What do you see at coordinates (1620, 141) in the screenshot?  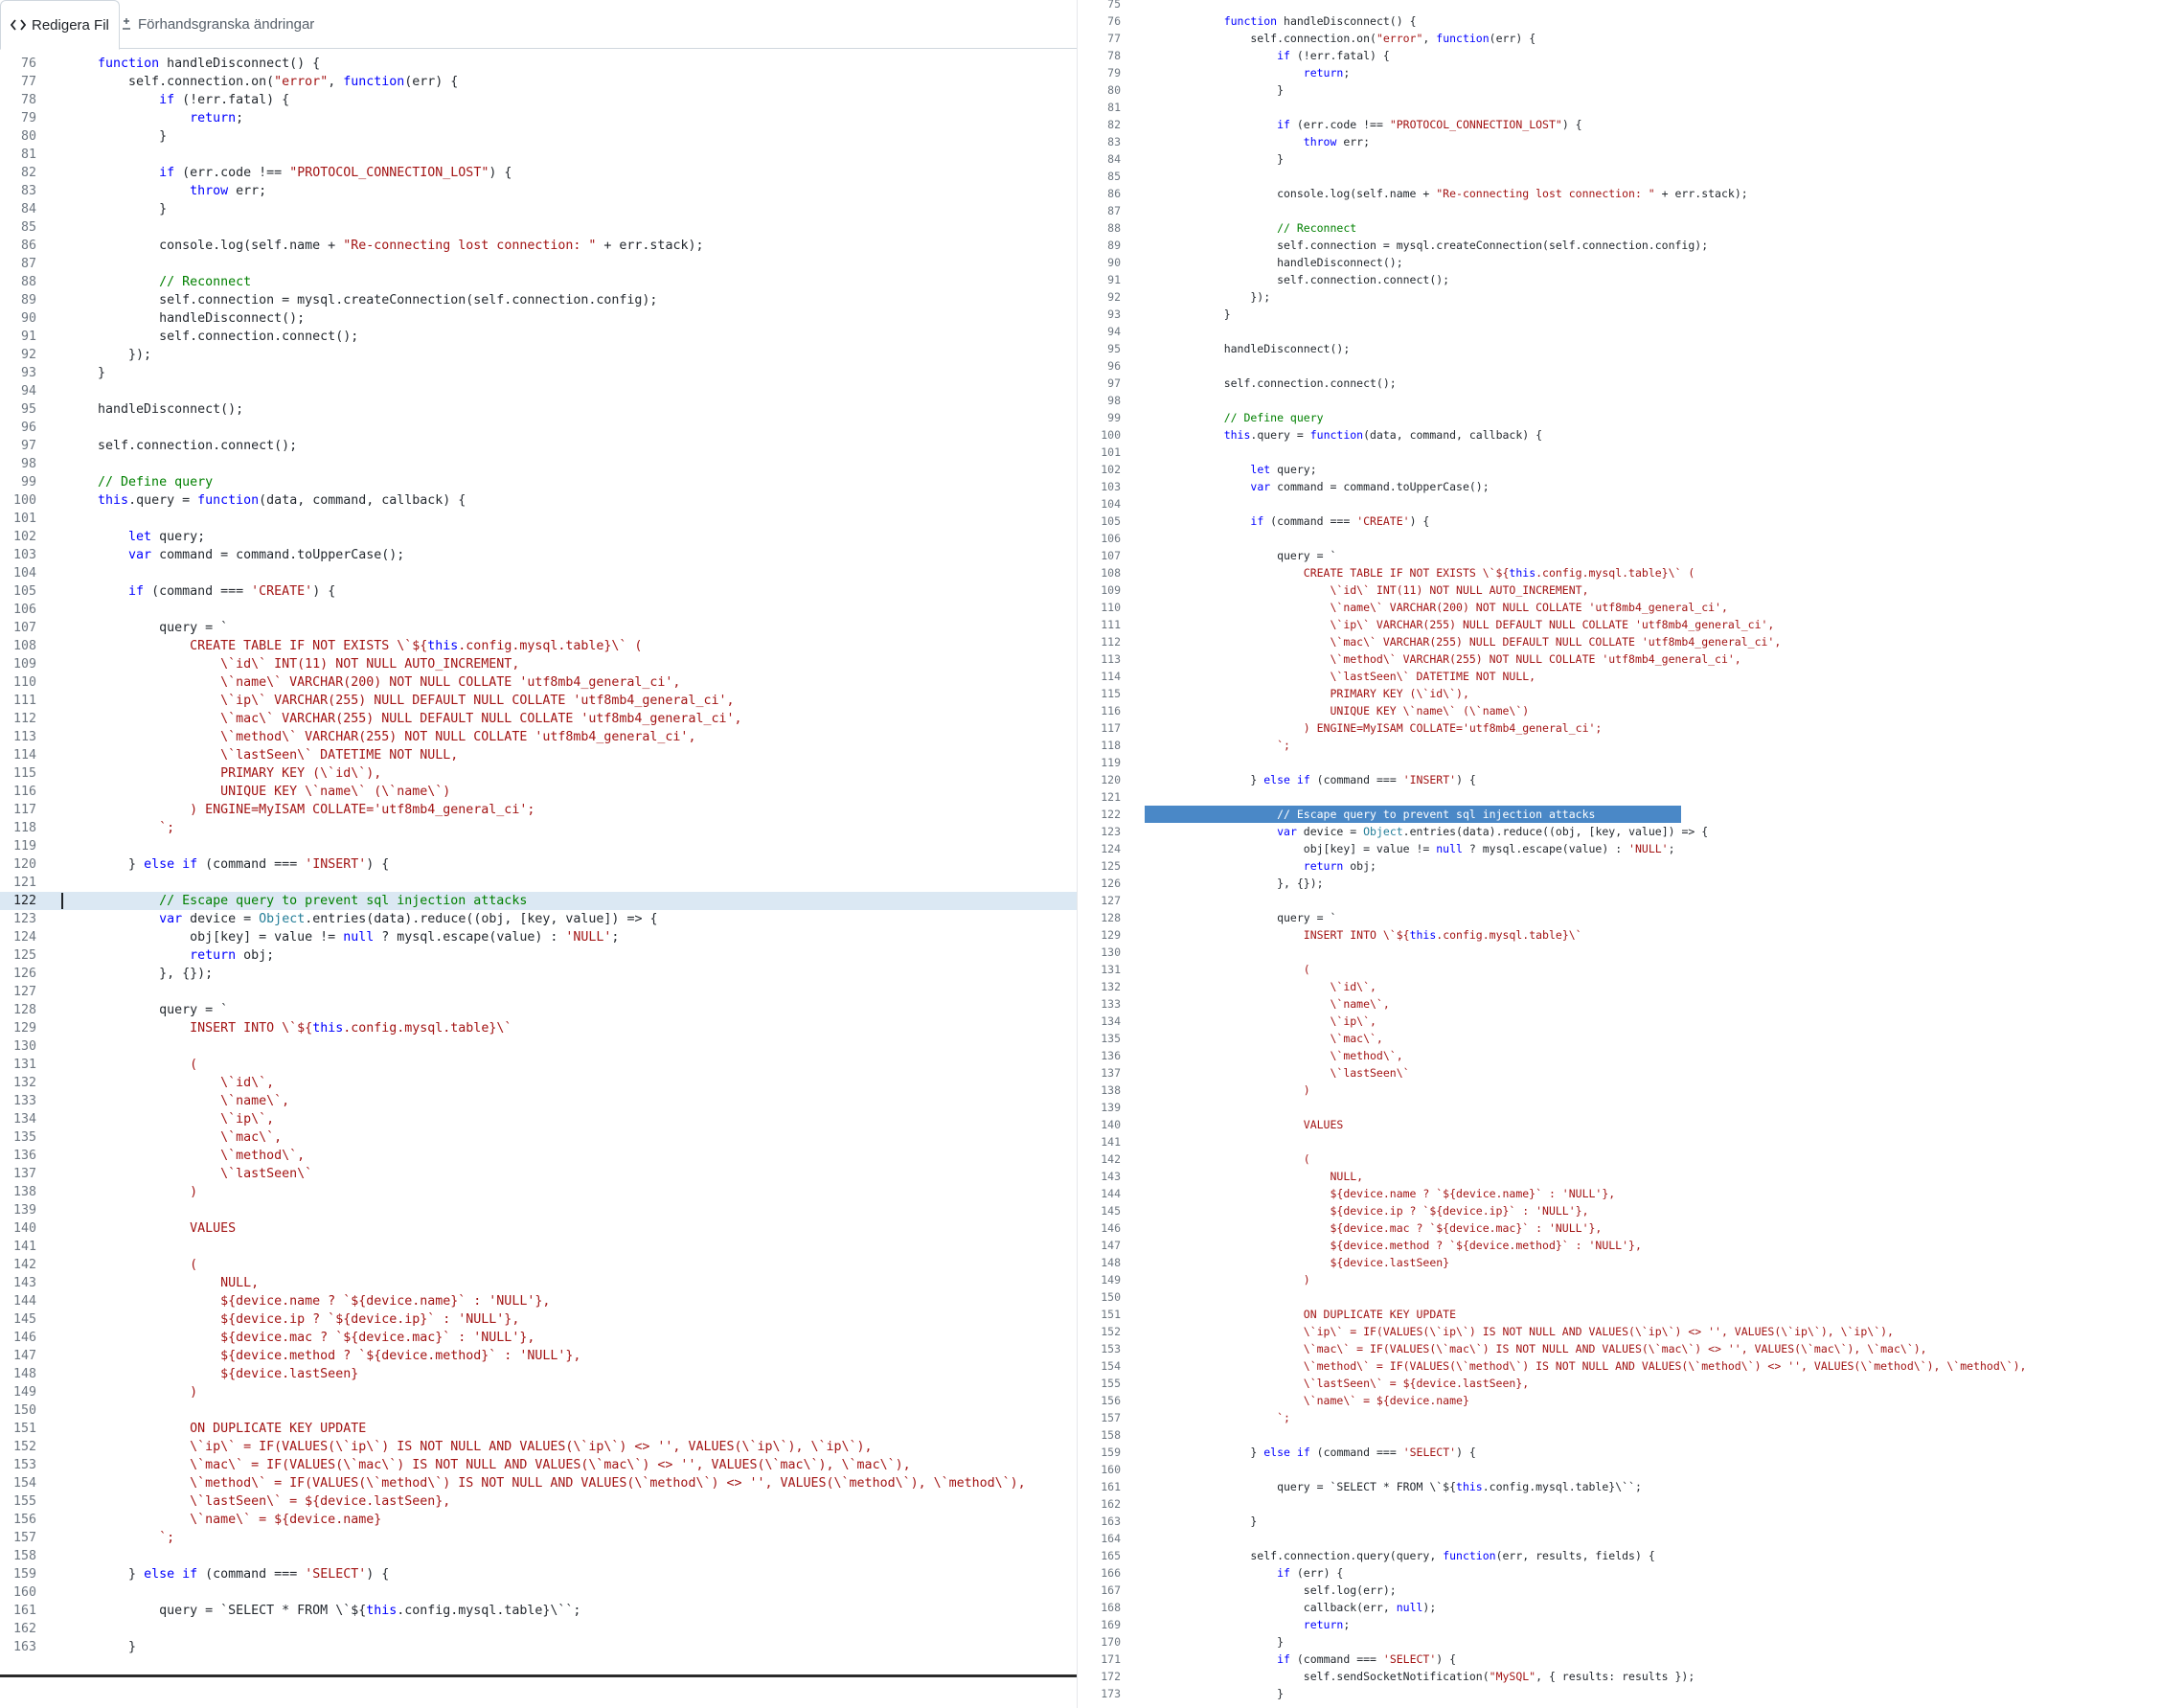 I see `preview-line: 83 throw err;` at bounding box center [1620, 141].